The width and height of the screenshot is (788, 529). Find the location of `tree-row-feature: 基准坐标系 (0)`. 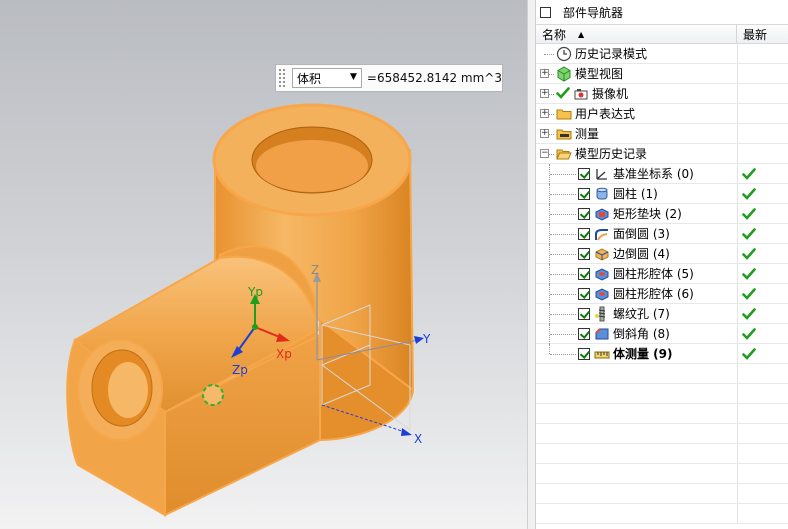

tree-row-feature: 基准坐标系 (0) is located at coordinates (662, 174).